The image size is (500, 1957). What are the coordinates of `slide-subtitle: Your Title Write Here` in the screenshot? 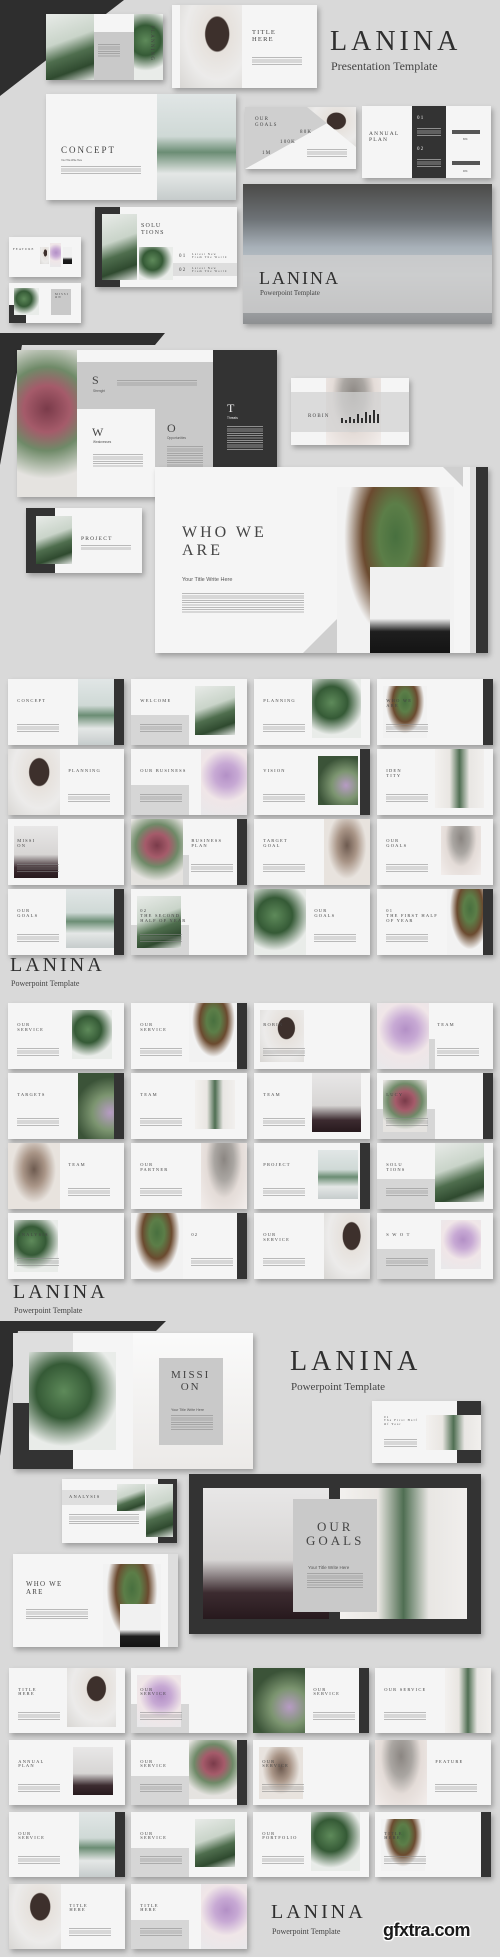 It's located at (187, 1410).